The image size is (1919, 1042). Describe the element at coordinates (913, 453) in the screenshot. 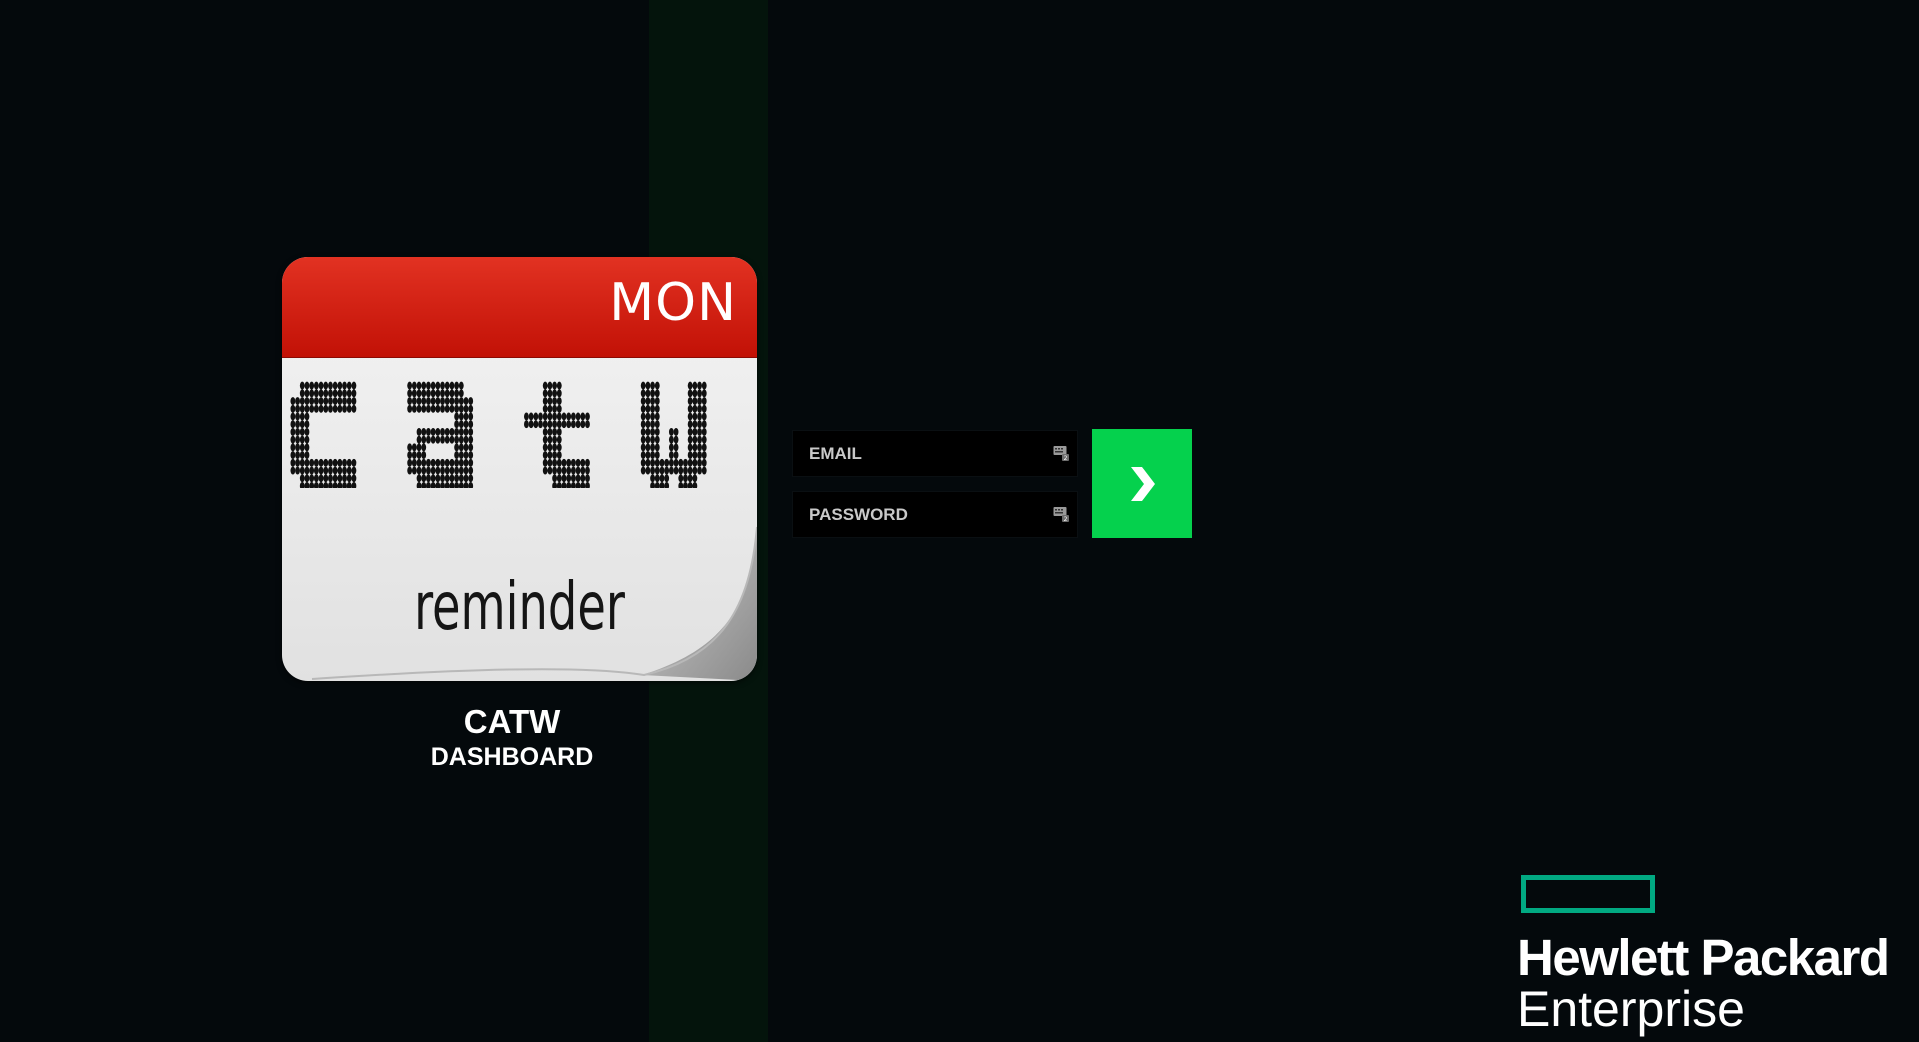

I see `email-input` at that location.